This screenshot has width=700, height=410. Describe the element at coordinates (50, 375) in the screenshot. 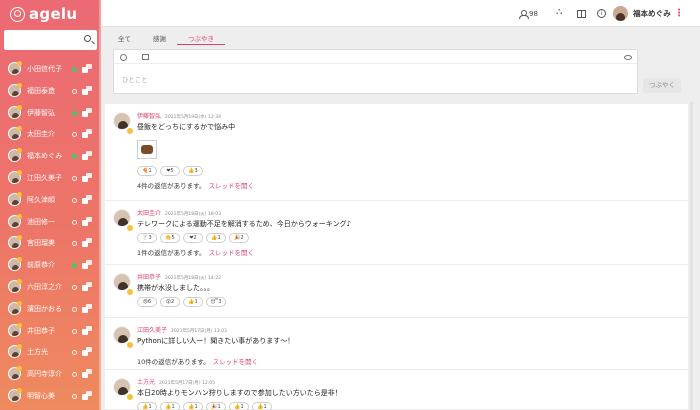

I see `sidebar-user-item: 高円寺淳介` at that location.